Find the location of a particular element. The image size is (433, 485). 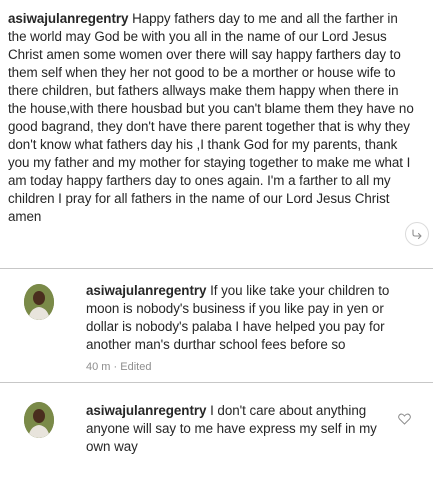

reply-meta: 40 m · Edited is located at coordinates (118, 367).